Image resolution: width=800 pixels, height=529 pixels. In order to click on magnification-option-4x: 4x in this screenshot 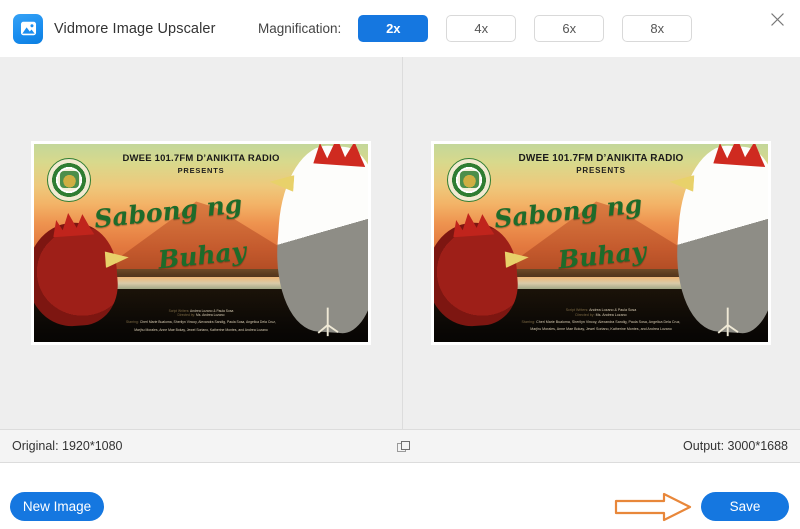, I will do `click(481, 28)`.